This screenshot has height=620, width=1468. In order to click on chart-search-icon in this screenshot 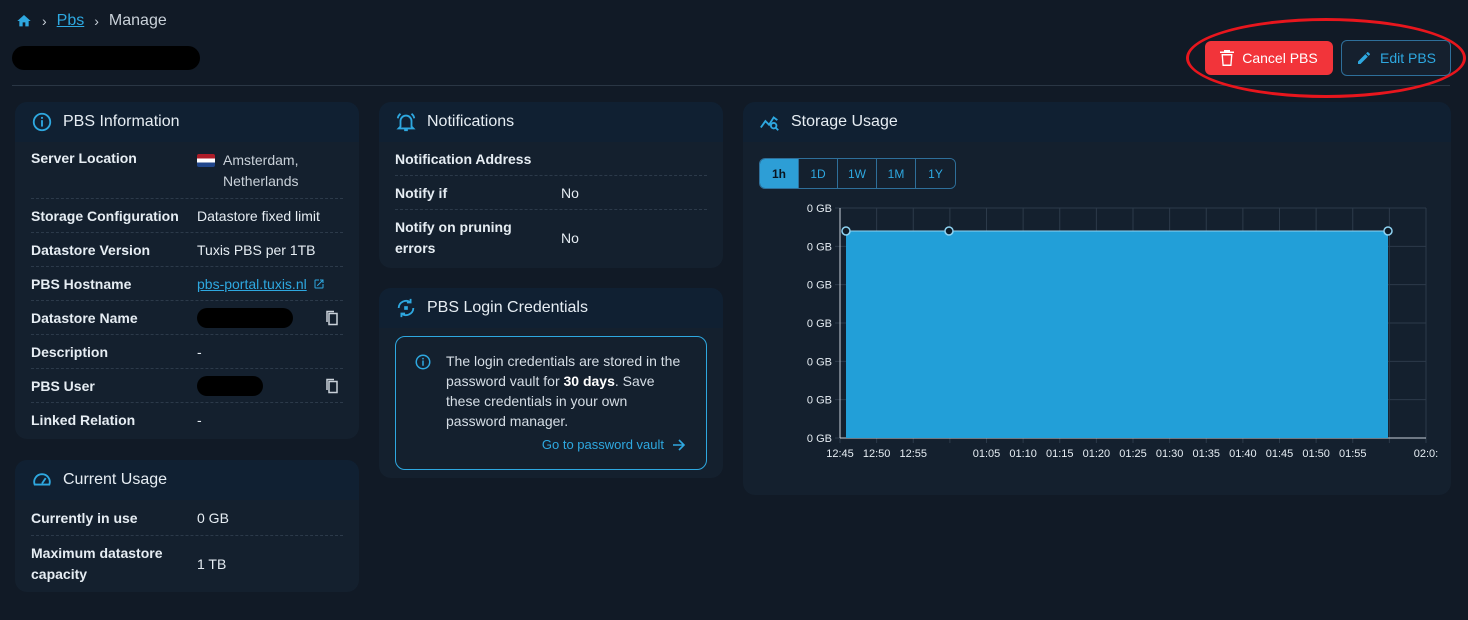, I will do `click(769, 123)`.